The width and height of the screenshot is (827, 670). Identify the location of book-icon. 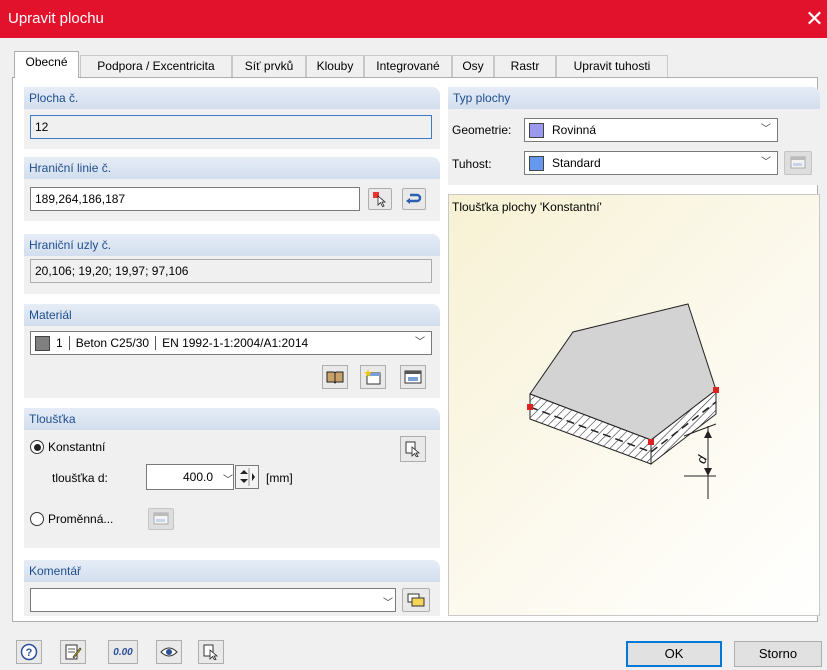
(335, 377).